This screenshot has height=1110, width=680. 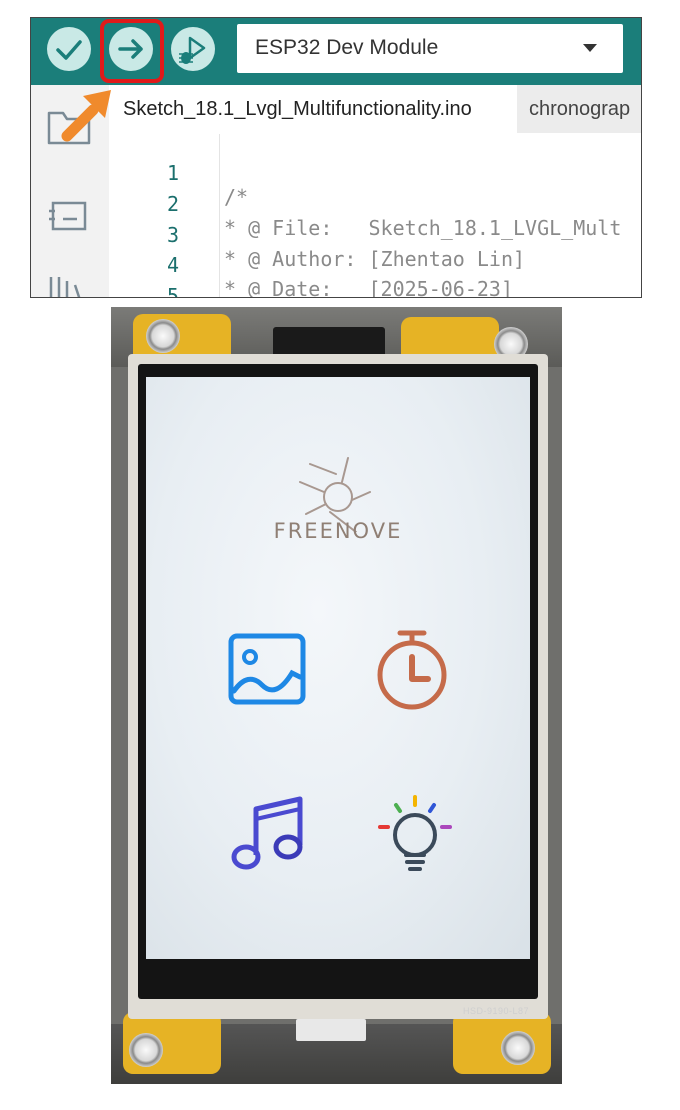 I want to click on code-line: 3 * @ Author: [Zhentao Lin], so click(x=375, y=235).